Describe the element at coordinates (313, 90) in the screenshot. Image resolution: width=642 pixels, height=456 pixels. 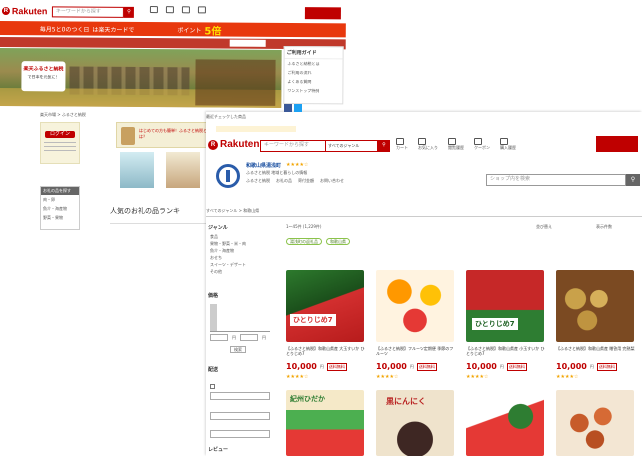
I see `help-item: ワンストップ特例` at that location.